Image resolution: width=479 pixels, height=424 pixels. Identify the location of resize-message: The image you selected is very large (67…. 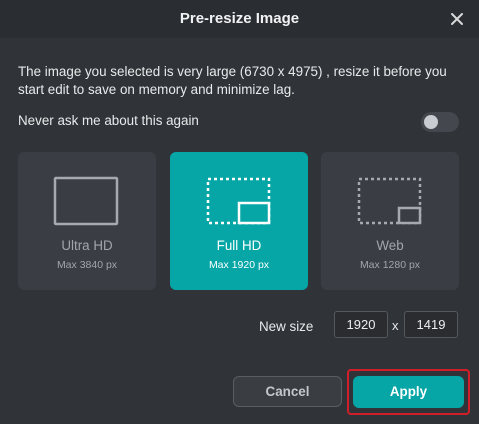
(232, 80).